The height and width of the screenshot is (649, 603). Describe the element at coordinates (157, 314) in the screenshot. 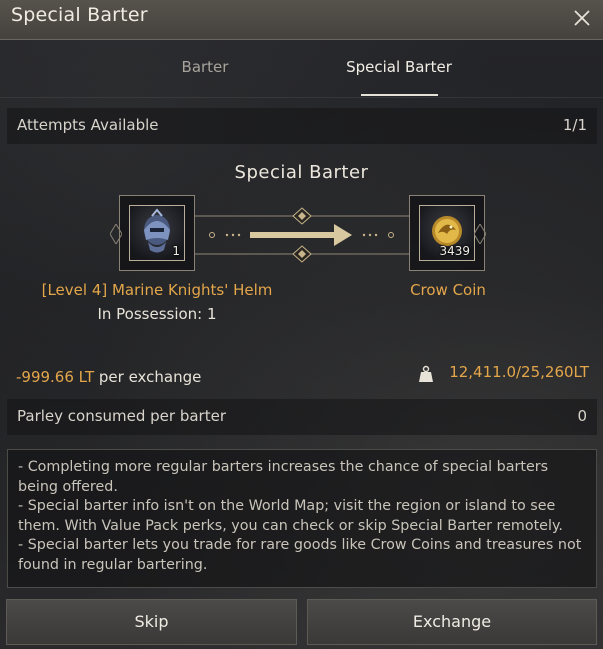

I see `possession-count: In Possession: 1` at that location.